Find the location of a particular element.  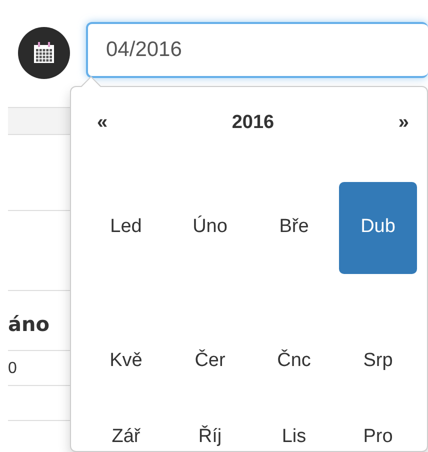

next-year-button: » is located at coordinates (403, 123).